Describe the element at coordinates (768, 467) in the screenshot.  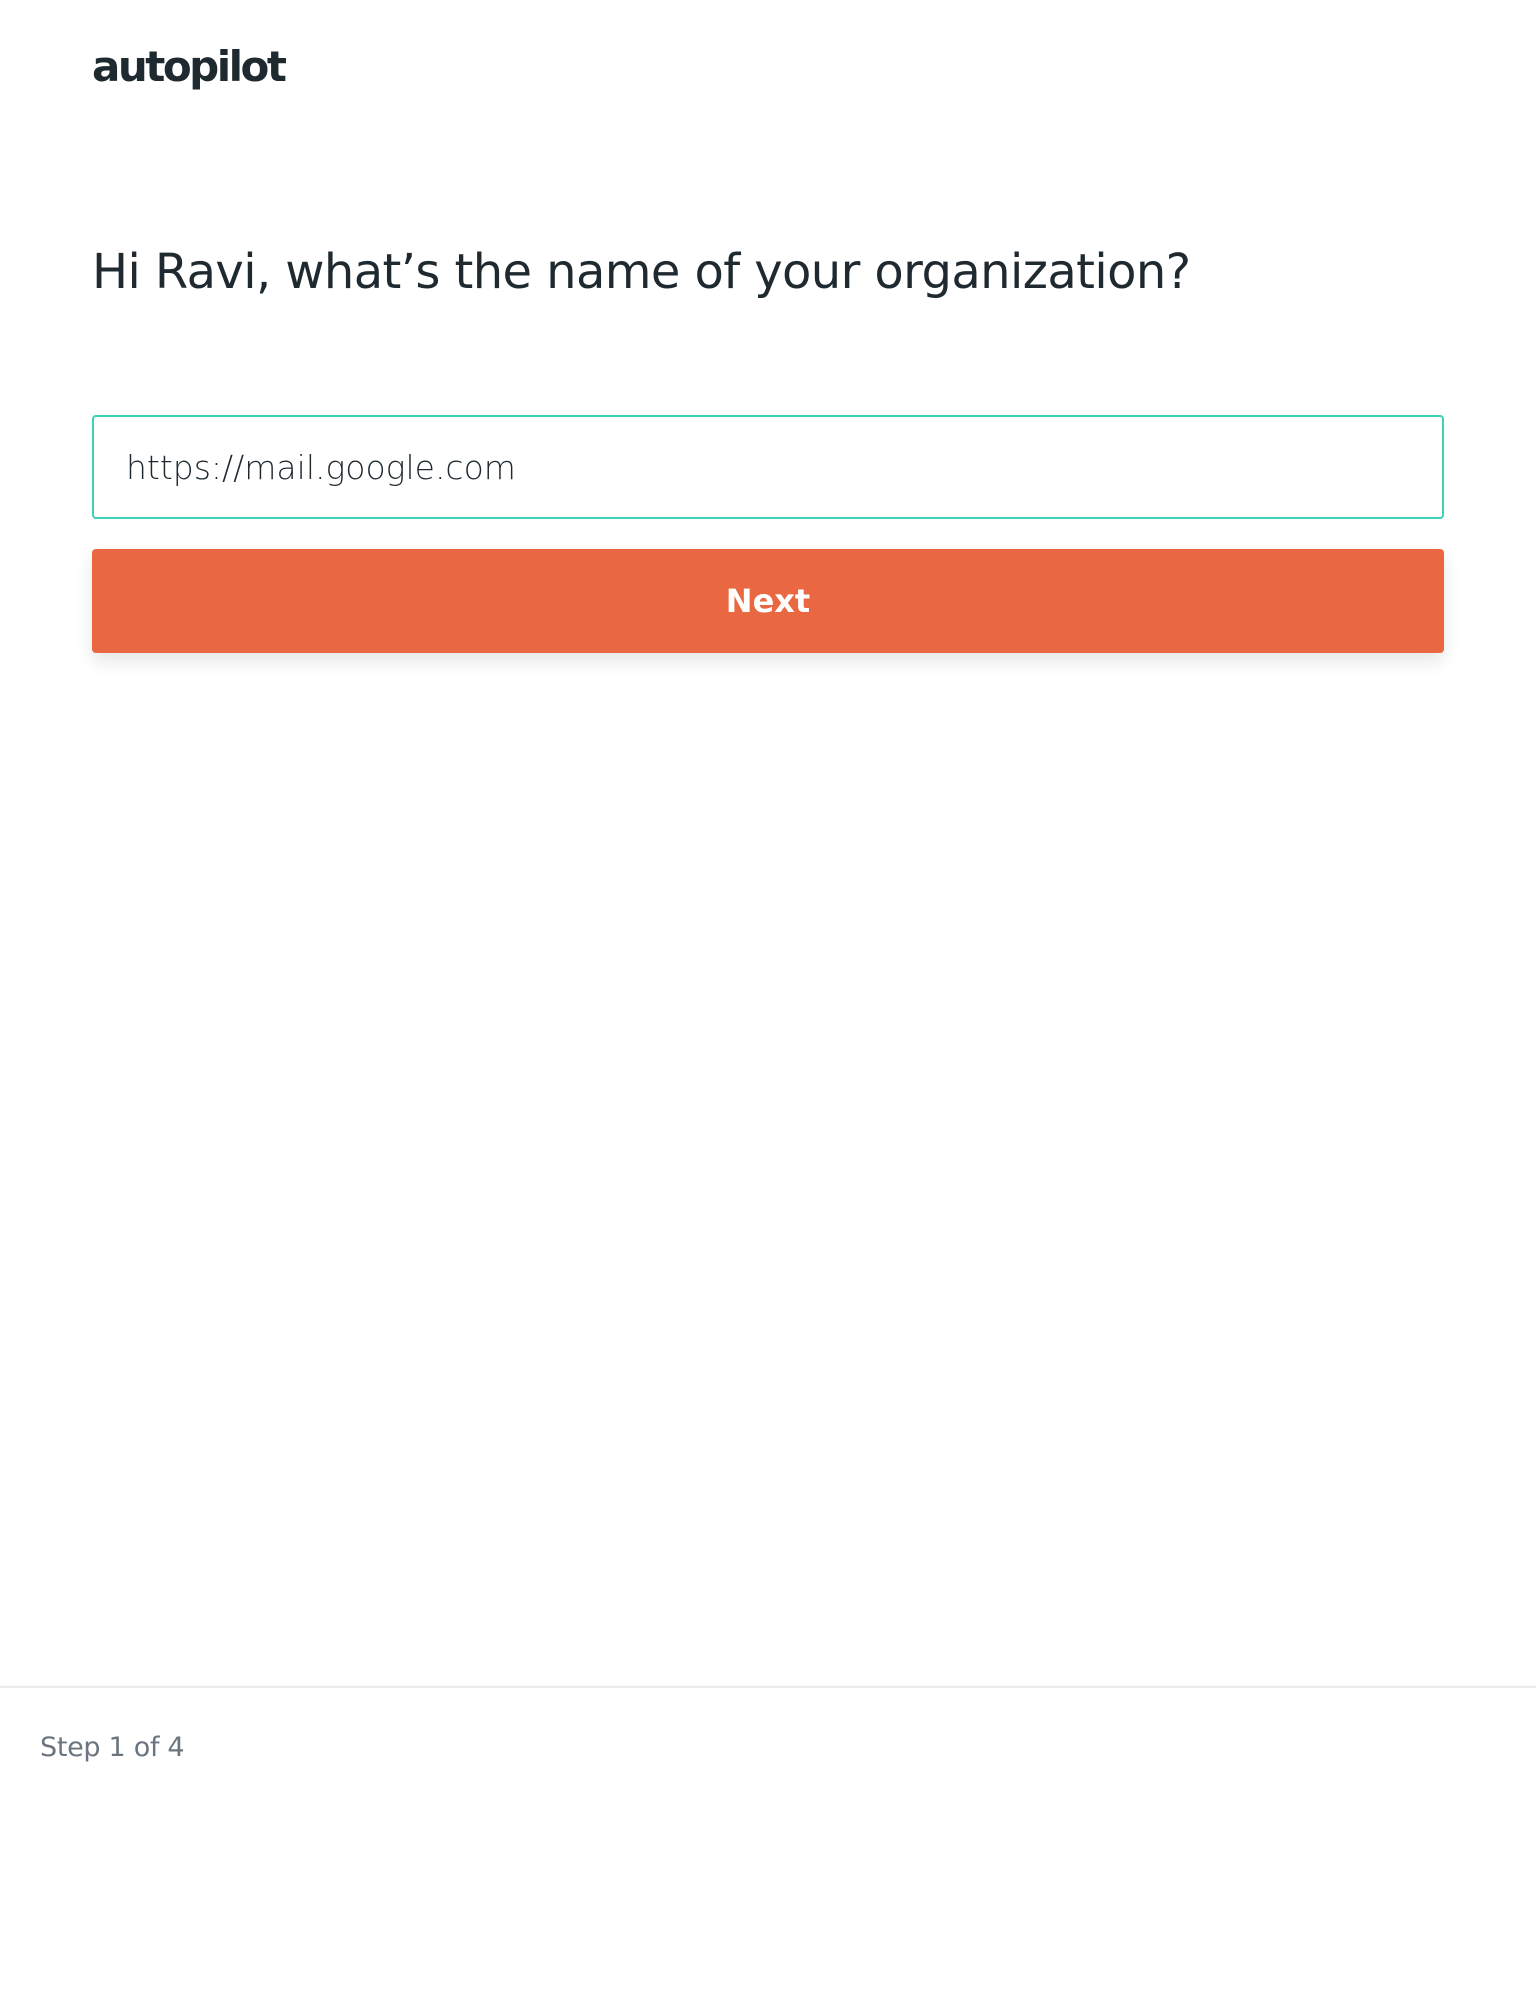
I see `organization-name-input` at that location.